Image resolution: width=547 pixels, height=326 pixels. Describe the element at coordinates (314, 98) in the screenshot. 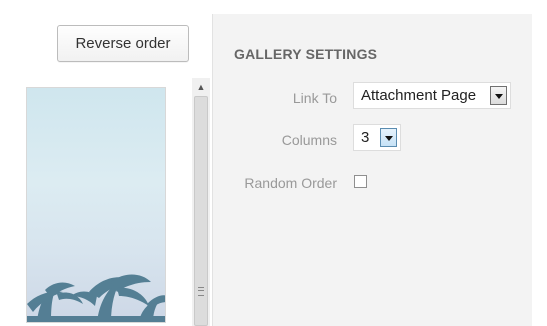

I see `link-to-label: Link To` at that location.